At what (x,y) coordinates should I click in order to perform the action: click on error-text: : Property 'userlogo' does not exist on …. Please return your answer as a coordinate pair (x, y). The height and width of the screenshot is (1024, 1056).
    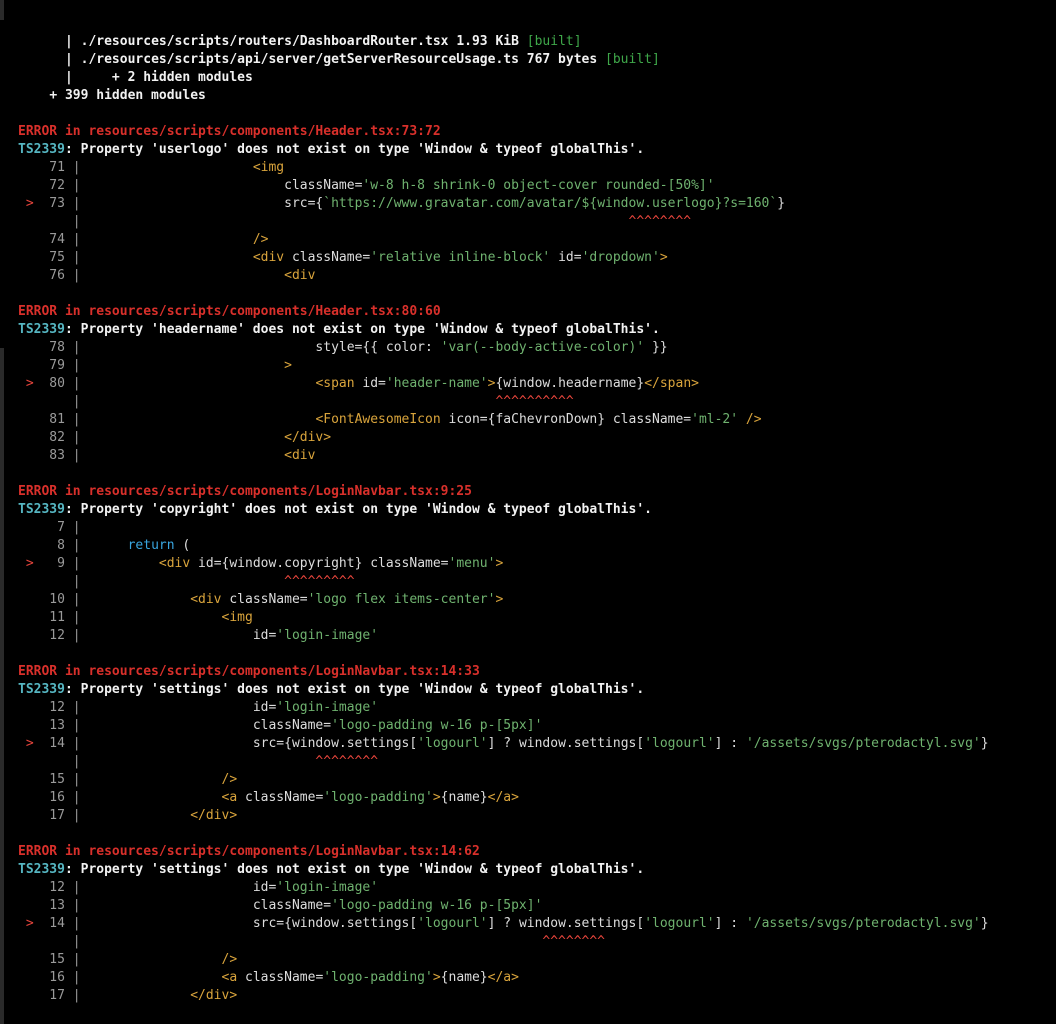
    Looking at the image, I should click on (354, 149).